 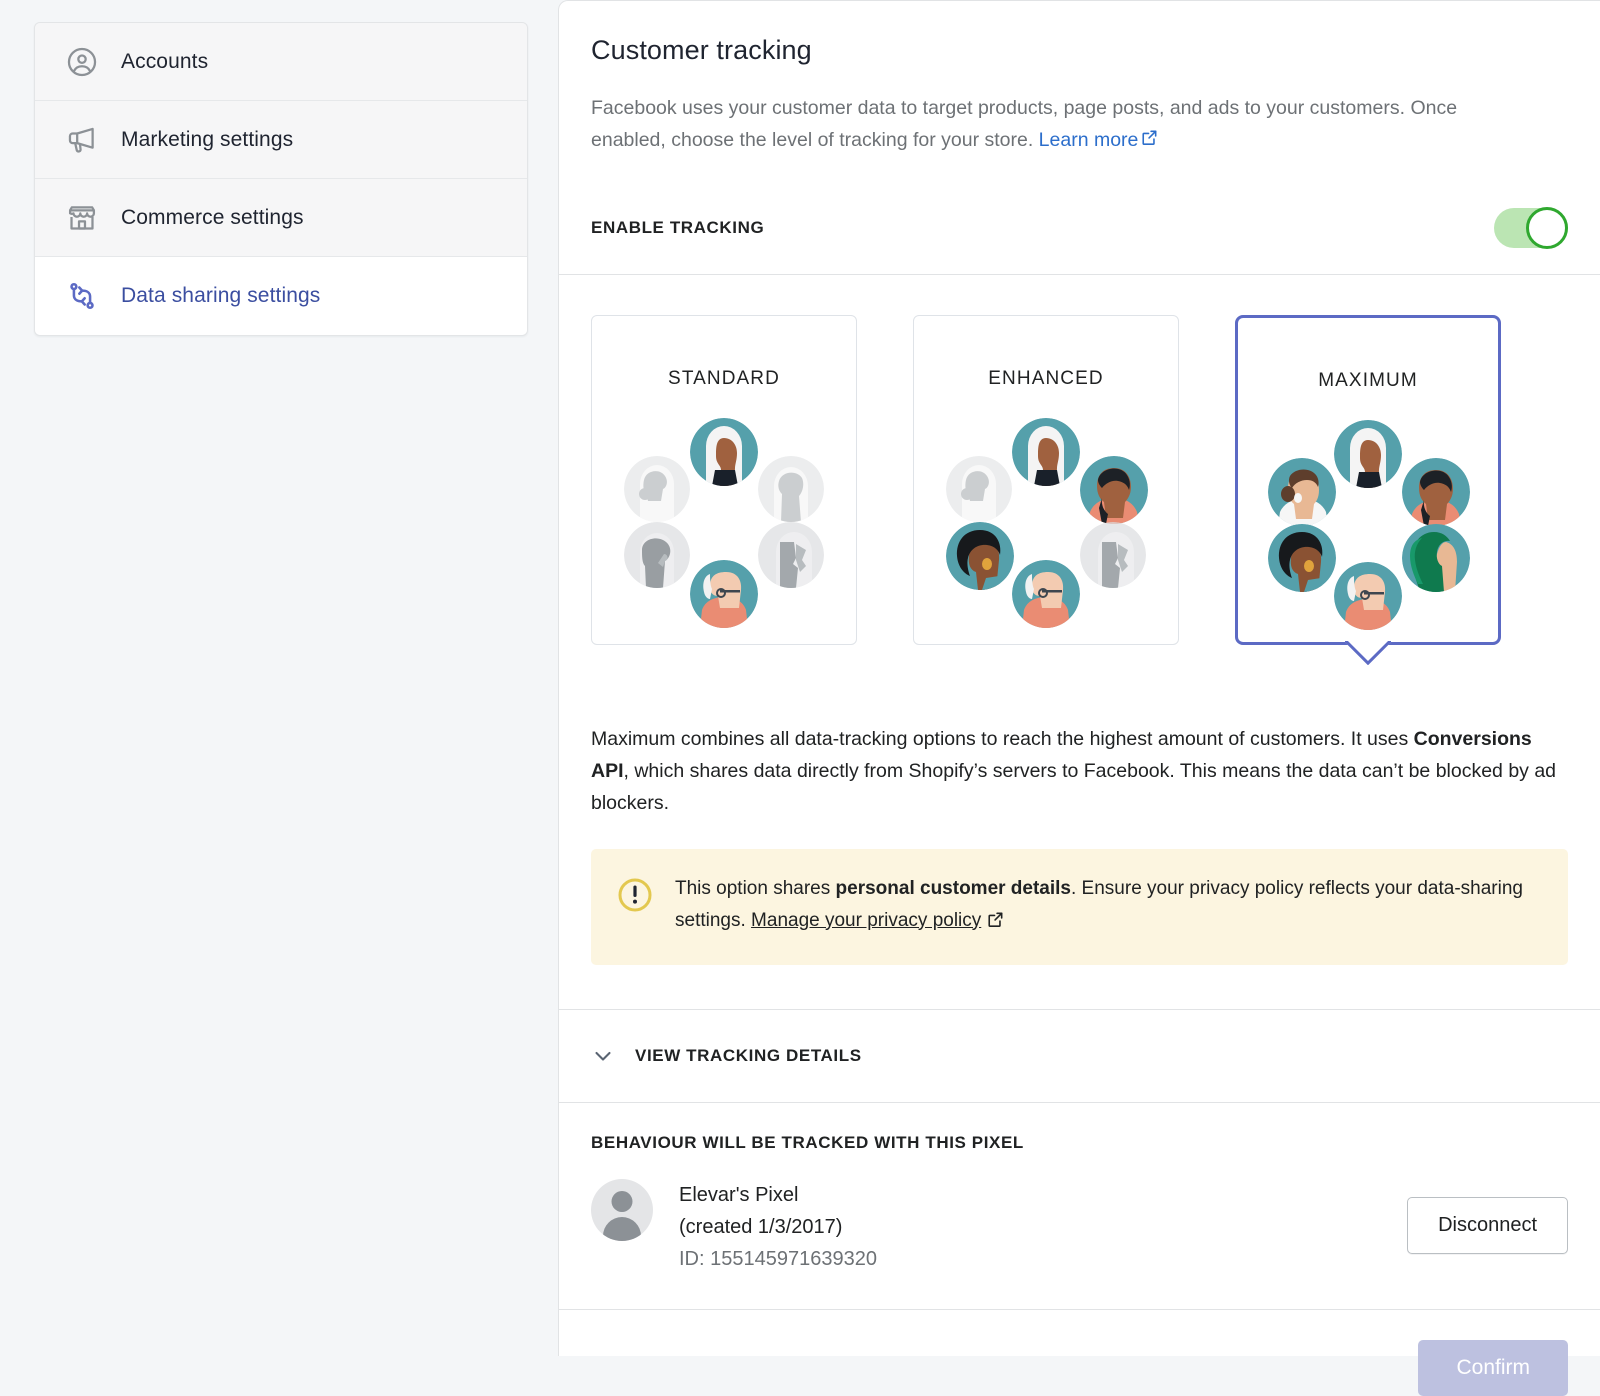 What do you see at coordinates (221, 295) in the screenshot?
I see `sidebar-item-label: Data sharing settings` at bounding box center [221, 295].